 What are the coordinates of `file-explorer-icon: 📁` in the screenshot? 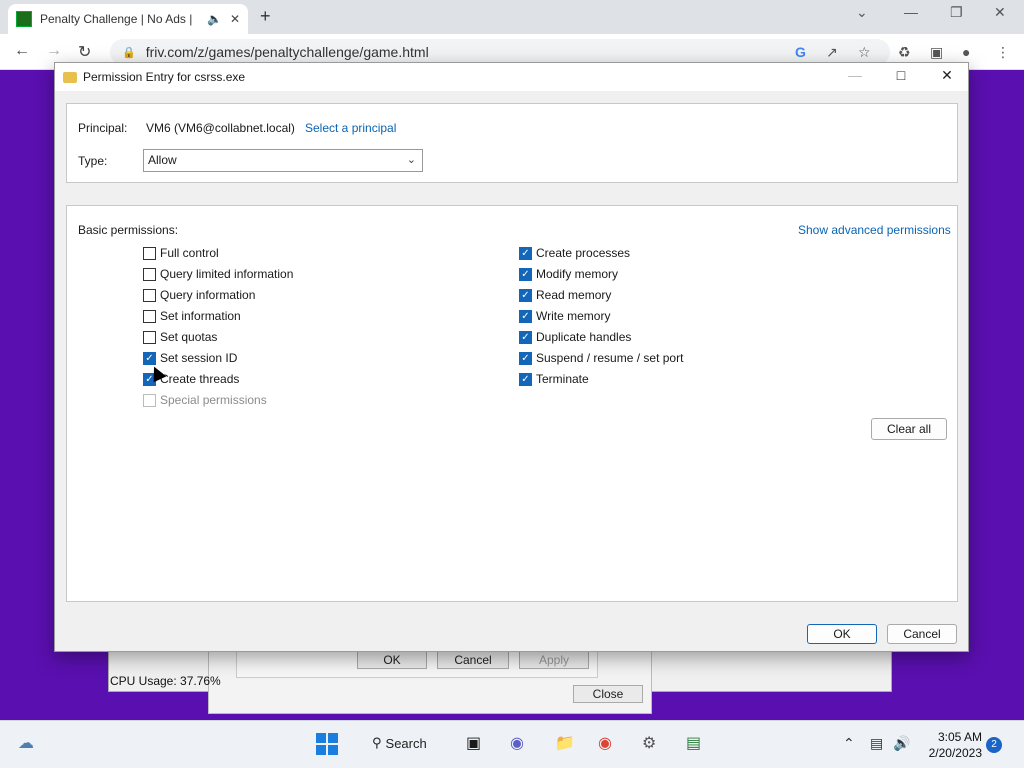 It's located at (565, 743).